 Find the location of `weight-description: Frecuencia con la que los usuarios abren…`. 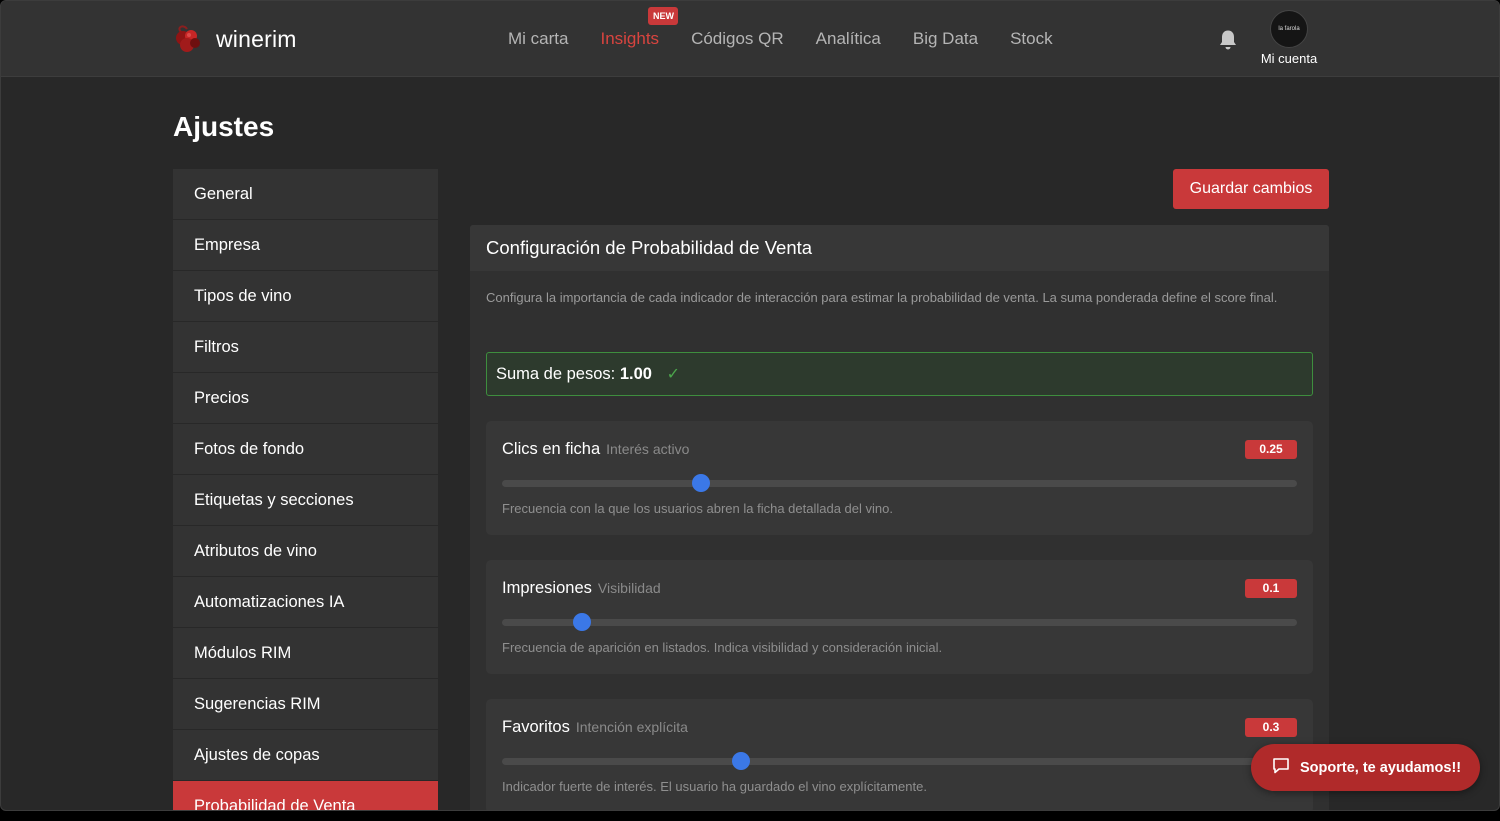

weight-description: Frecuencia con la que los usuarios abren… is located at coordinates (697, 508).